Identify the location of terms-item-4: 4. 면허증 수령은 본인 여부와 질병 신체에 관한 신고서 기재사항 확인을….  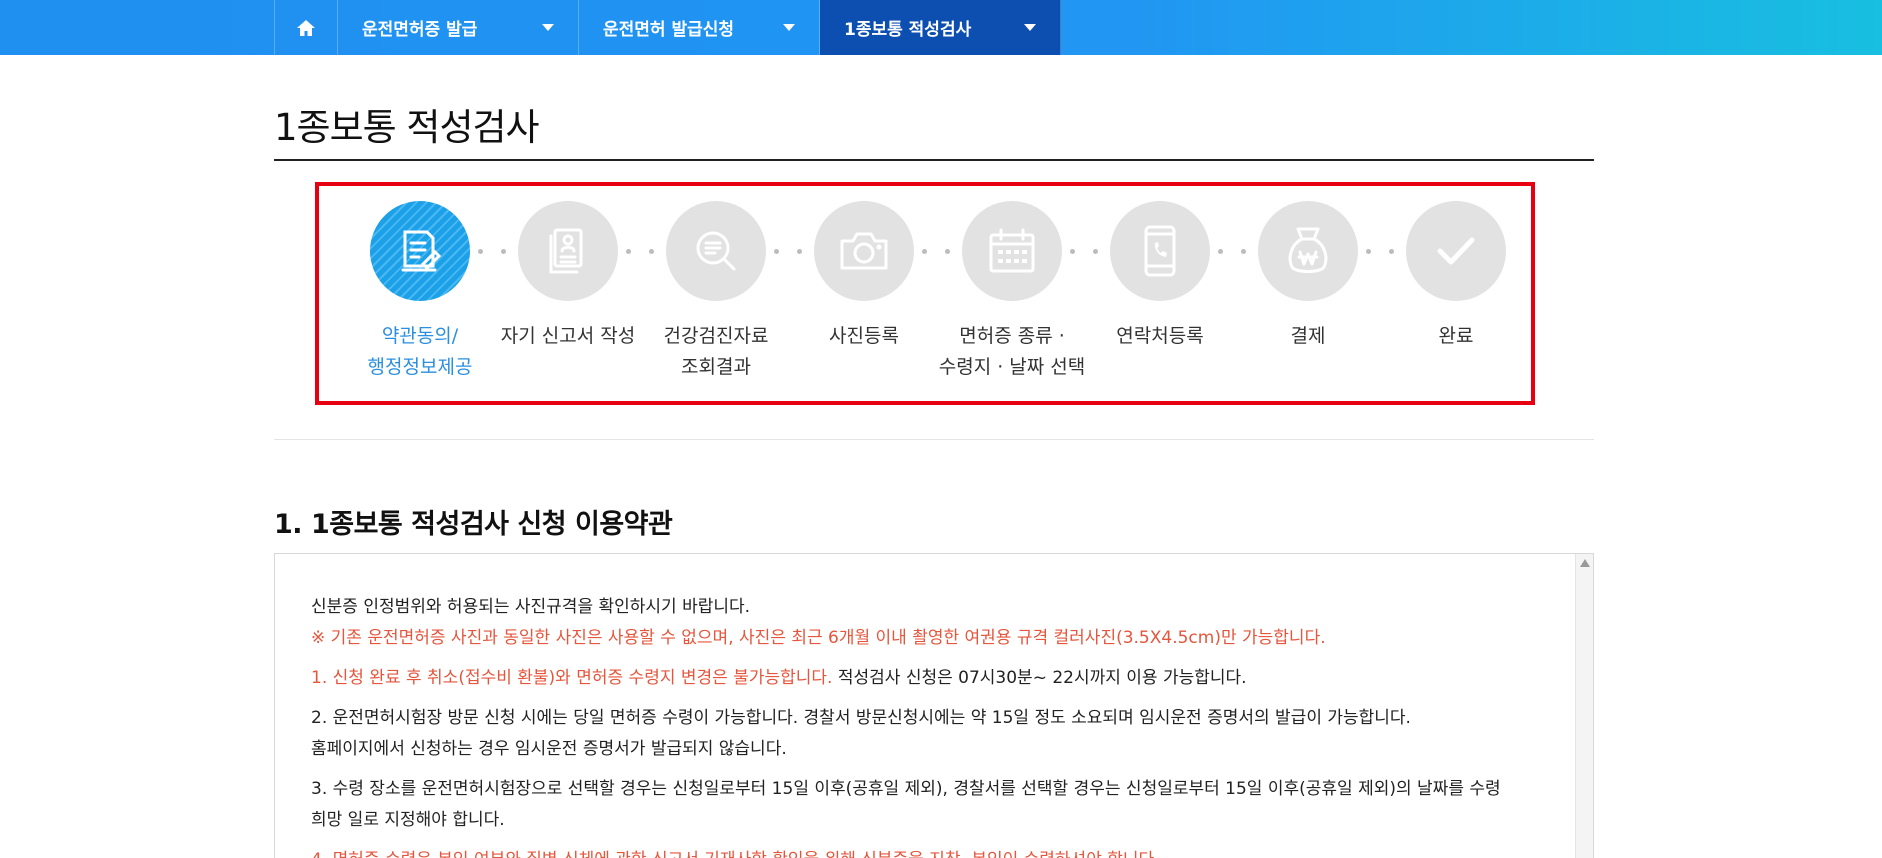
(931, 851).